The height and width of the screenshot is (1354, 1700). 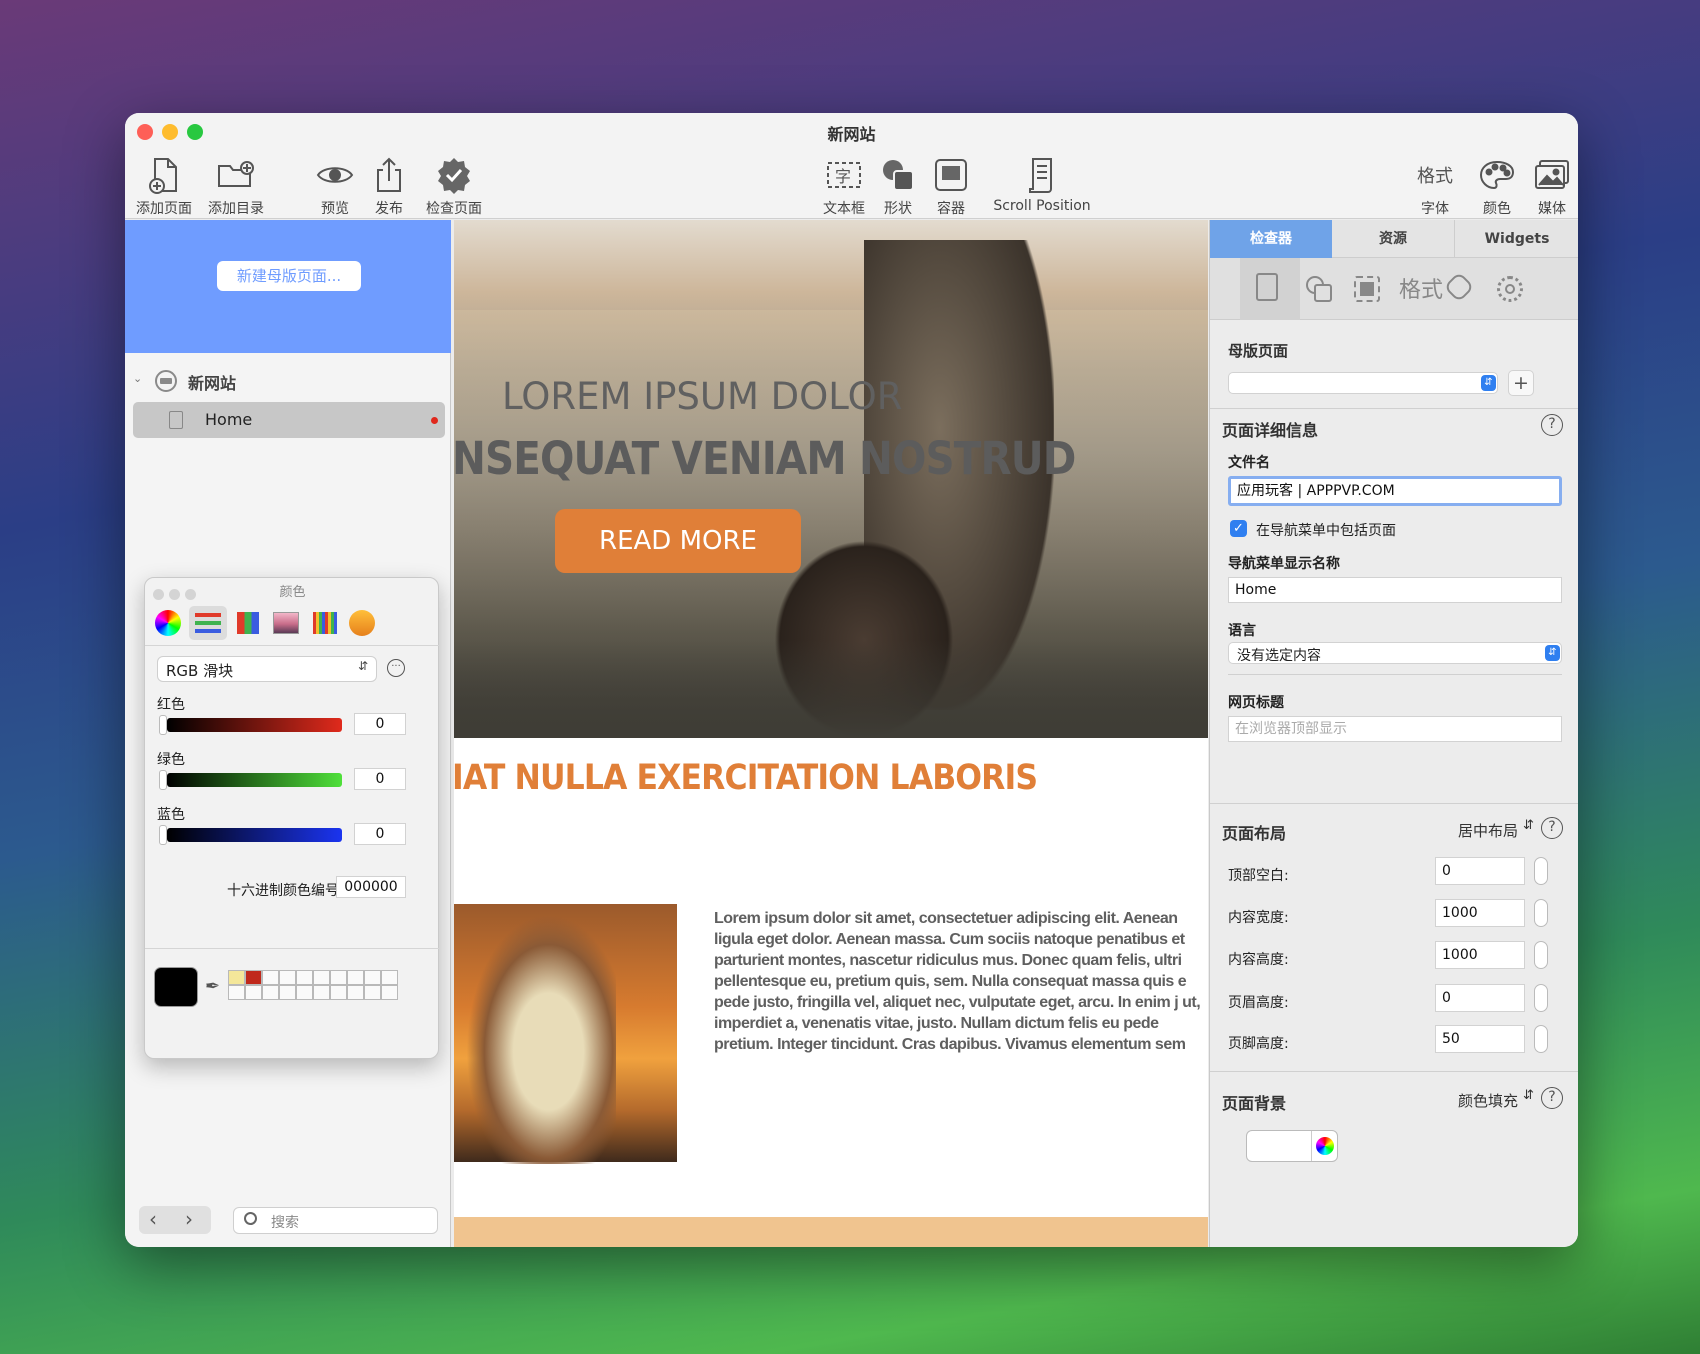 I want to click on content-height-label: 内容高度:, so click(x=1258, y=960).